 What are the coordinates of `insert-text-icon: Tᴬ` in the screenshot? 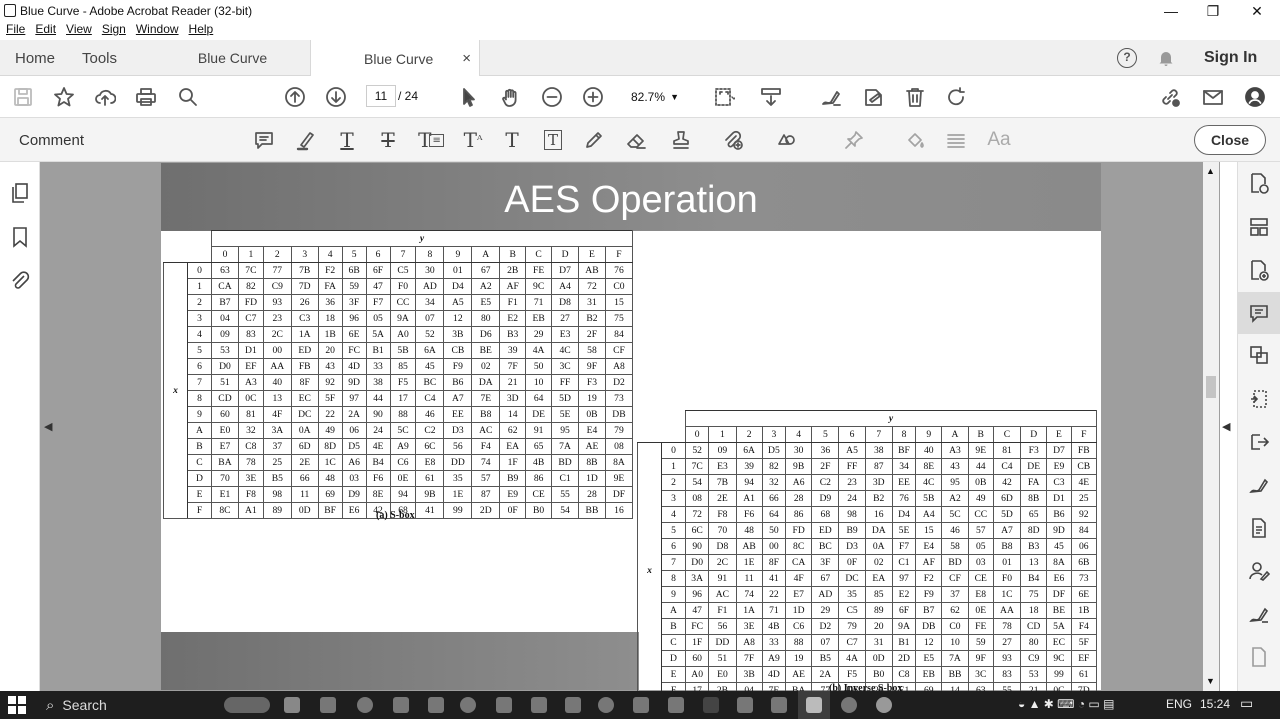 It's located at (473, 140).